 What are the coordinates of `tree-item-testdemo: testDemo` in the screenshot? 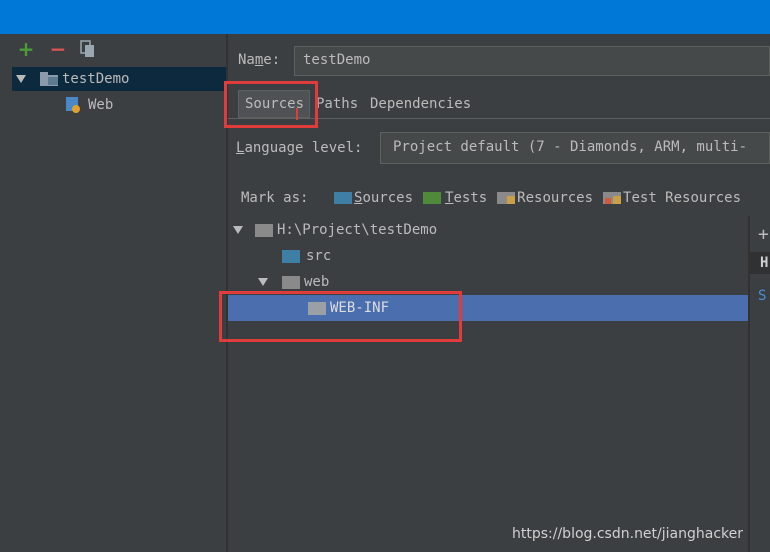 It's located at (119, 79).